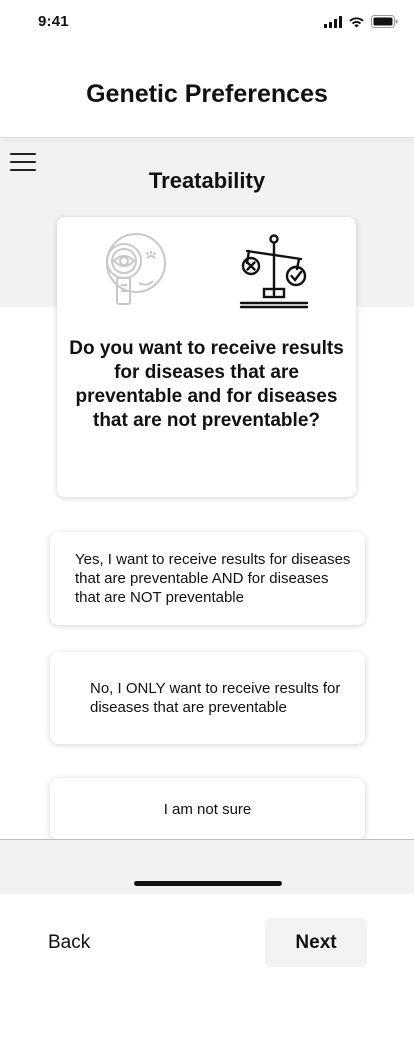 The width and height of the screenshot is (414, 1043). Describe the element at coordinates (316, 942) in the screenshot. I see `next-button: Next` at that location.